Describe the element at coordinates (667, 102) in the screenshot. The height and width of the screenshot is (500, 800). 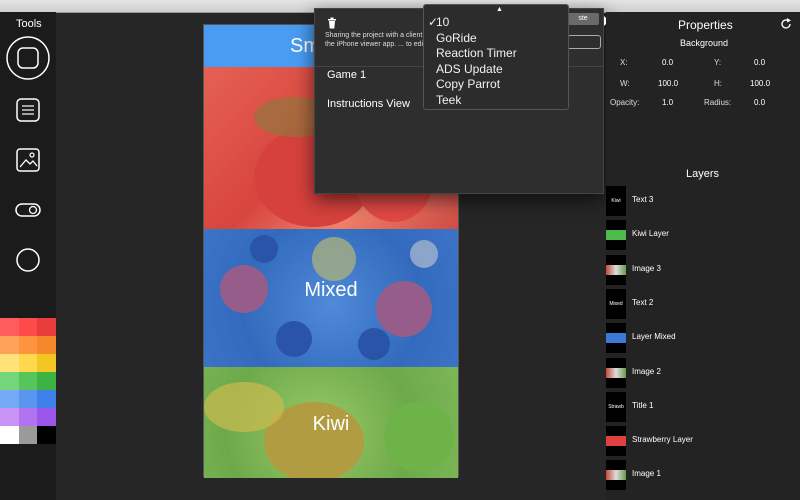
I see `opacity-value: 1.0` at that location.